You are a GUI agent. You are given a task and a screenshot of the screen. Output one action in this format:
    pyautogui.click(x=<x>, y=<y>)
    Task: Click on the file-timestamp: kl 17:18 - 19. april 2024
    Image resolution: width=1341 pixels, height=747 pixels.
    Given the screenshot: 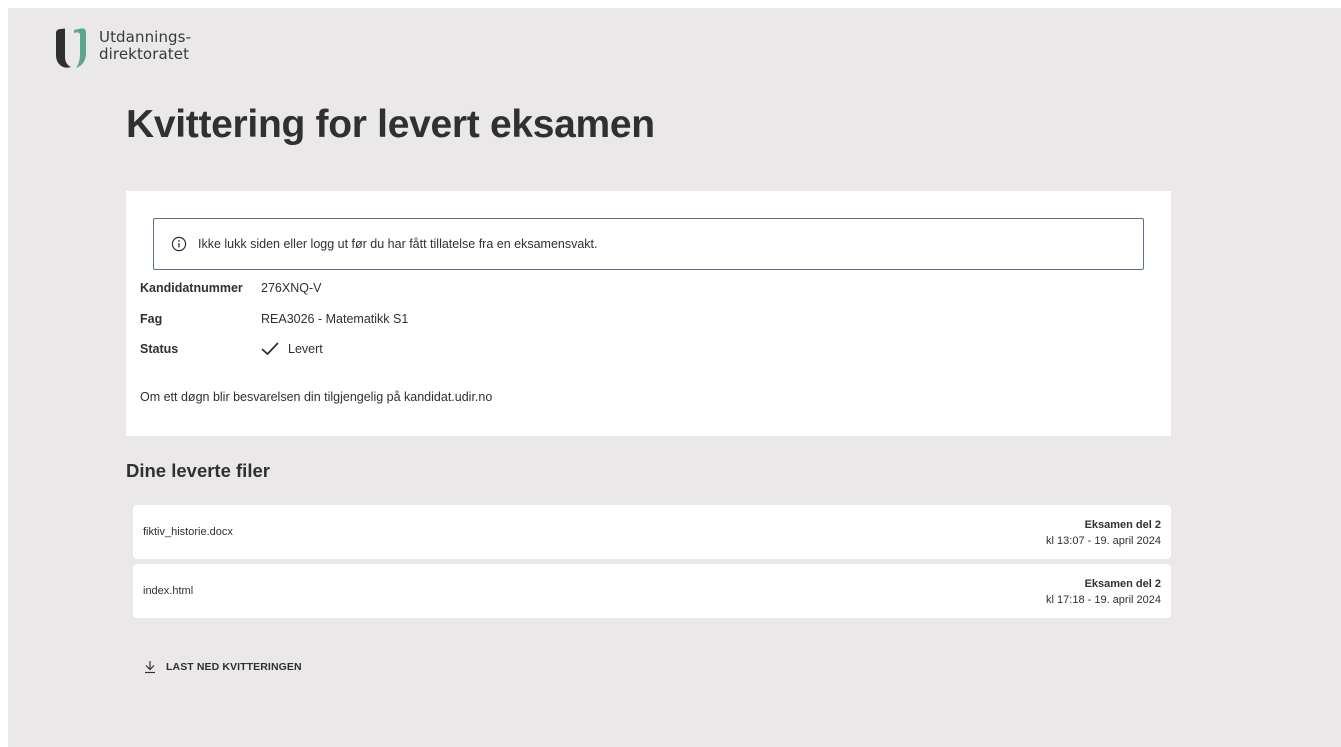 What is the action you would take?
    pyautogui.click(x=1103, y=600)
    